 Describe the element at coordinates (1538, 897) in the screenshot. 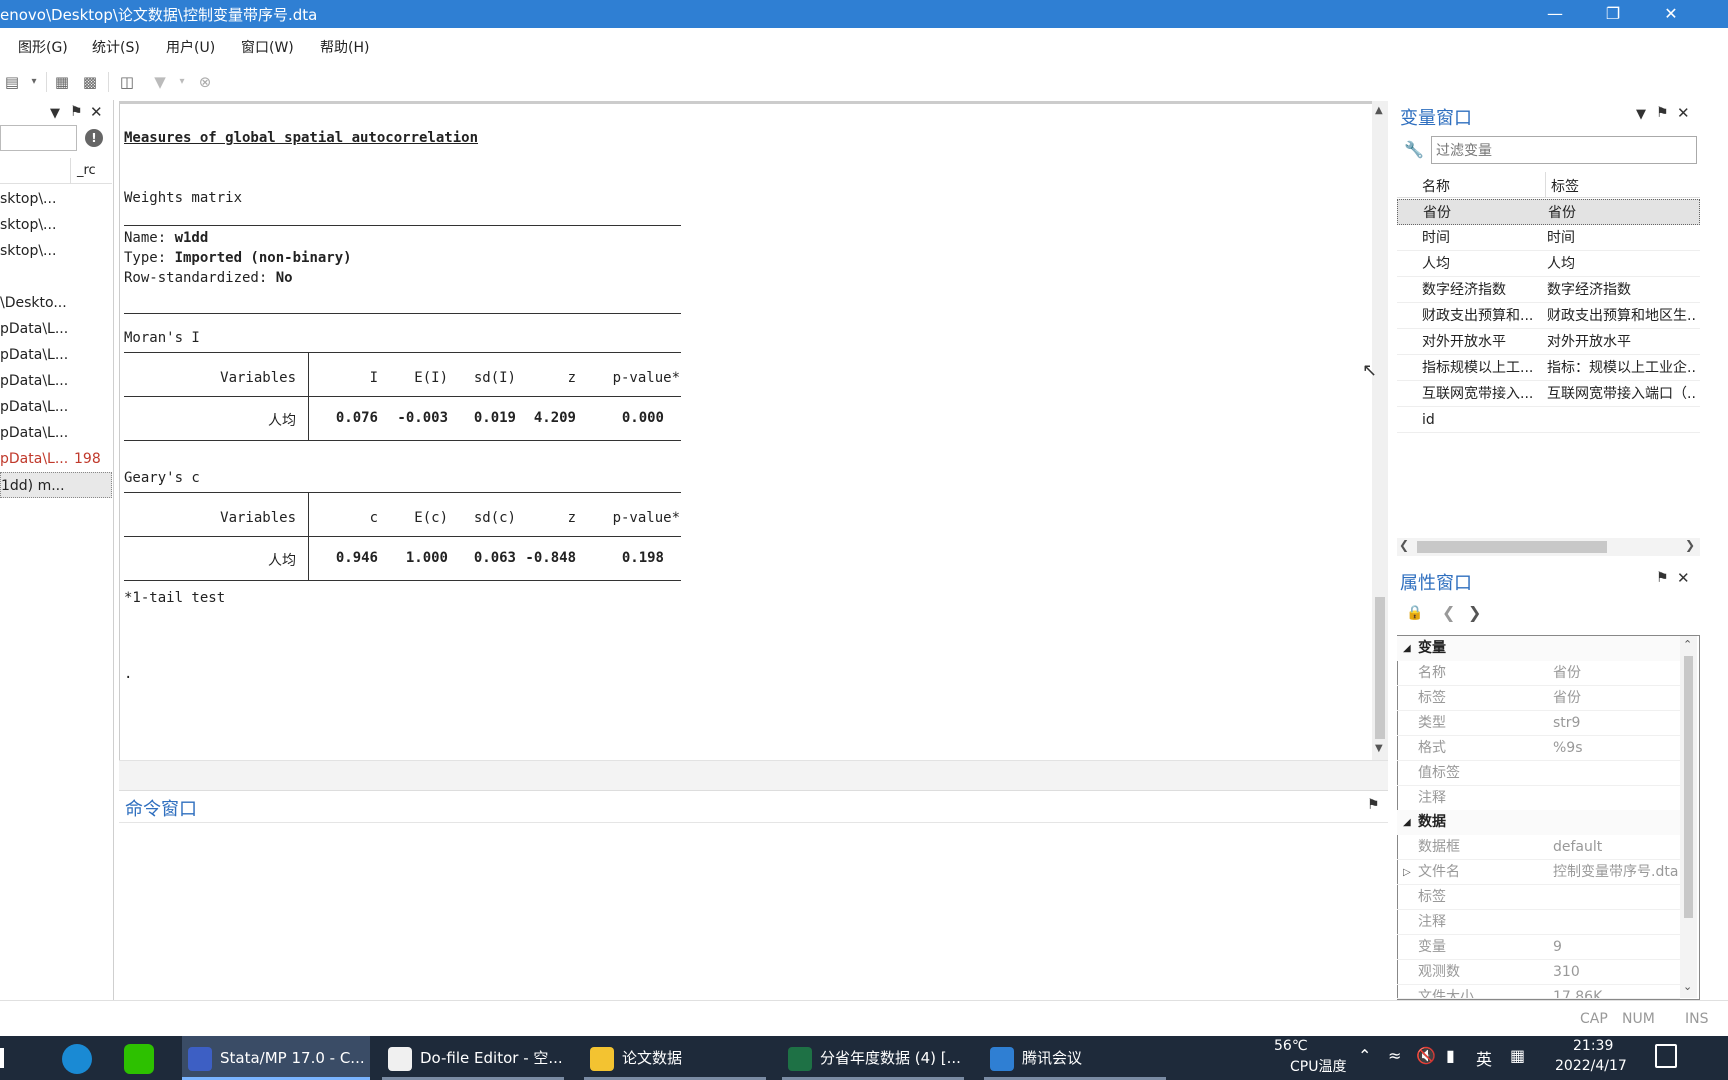

I see `property-row: 标签` at that location.